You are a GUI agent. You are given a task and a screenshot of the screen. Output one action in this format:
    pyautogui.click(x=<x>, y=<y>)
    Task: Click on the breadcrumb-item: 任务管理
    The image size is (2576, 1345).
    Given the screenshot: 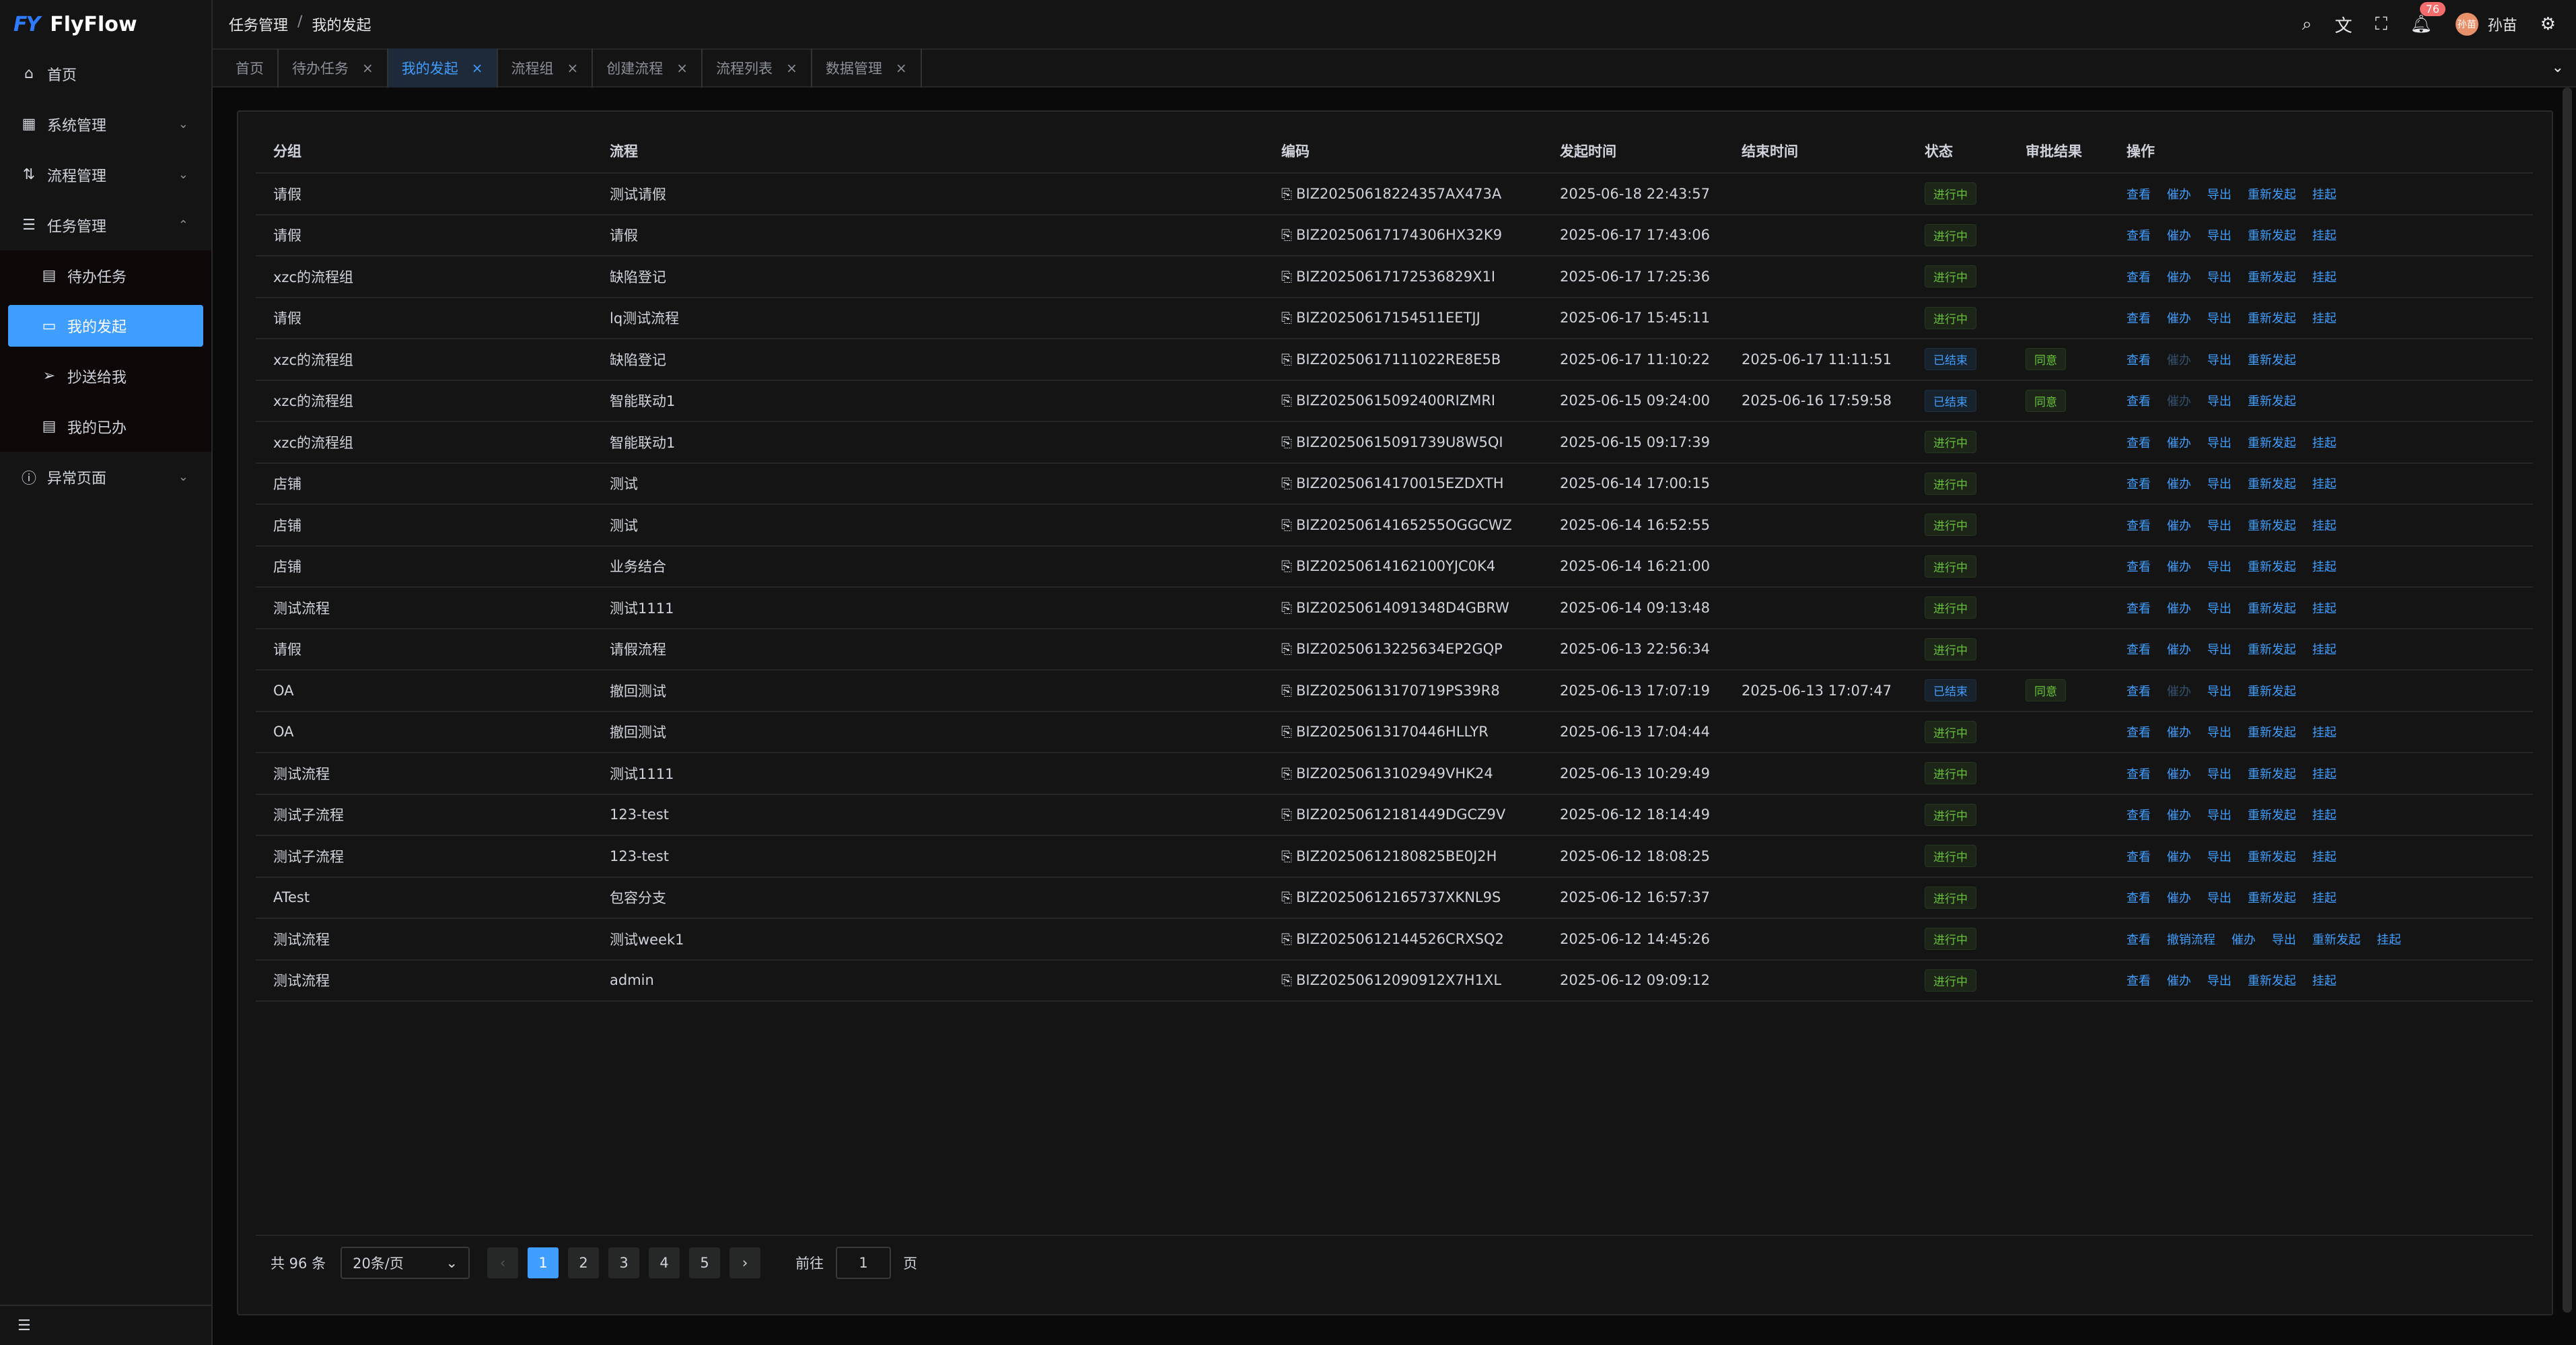 What is the action you would take?
    pyautogui.click(x=258, y=24)
    